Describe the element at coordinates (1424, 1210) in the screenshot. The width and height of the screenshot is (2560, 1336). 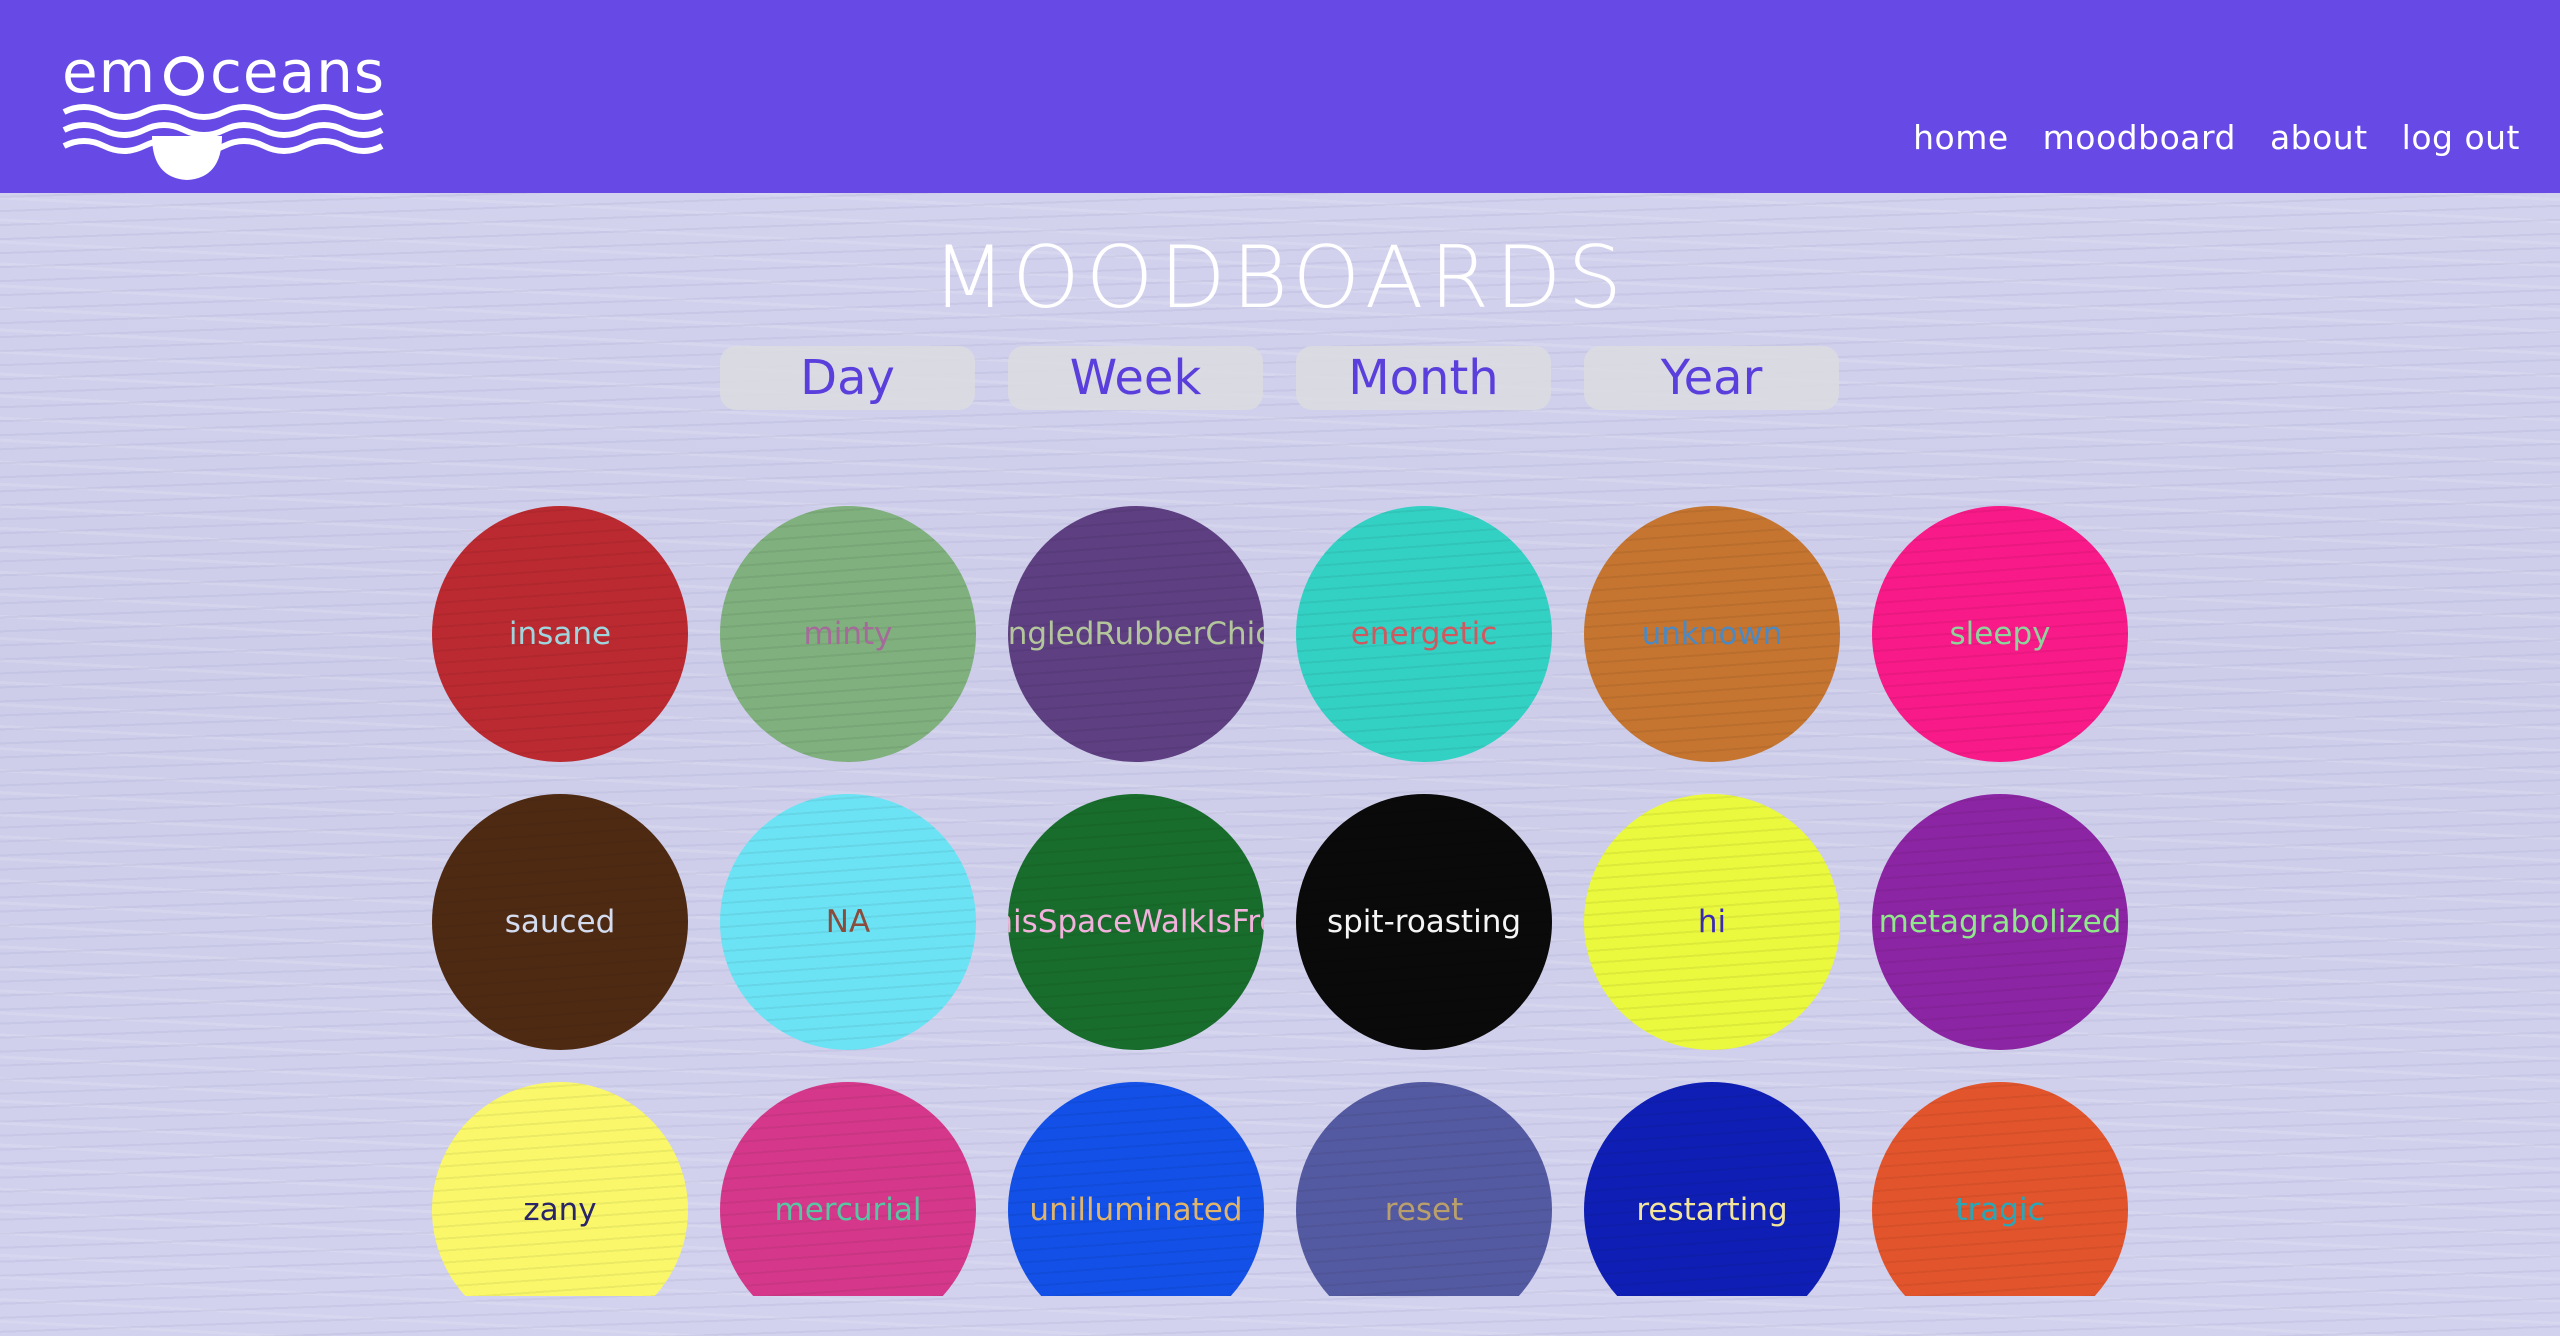
I see `mood-label: reset` at that location.